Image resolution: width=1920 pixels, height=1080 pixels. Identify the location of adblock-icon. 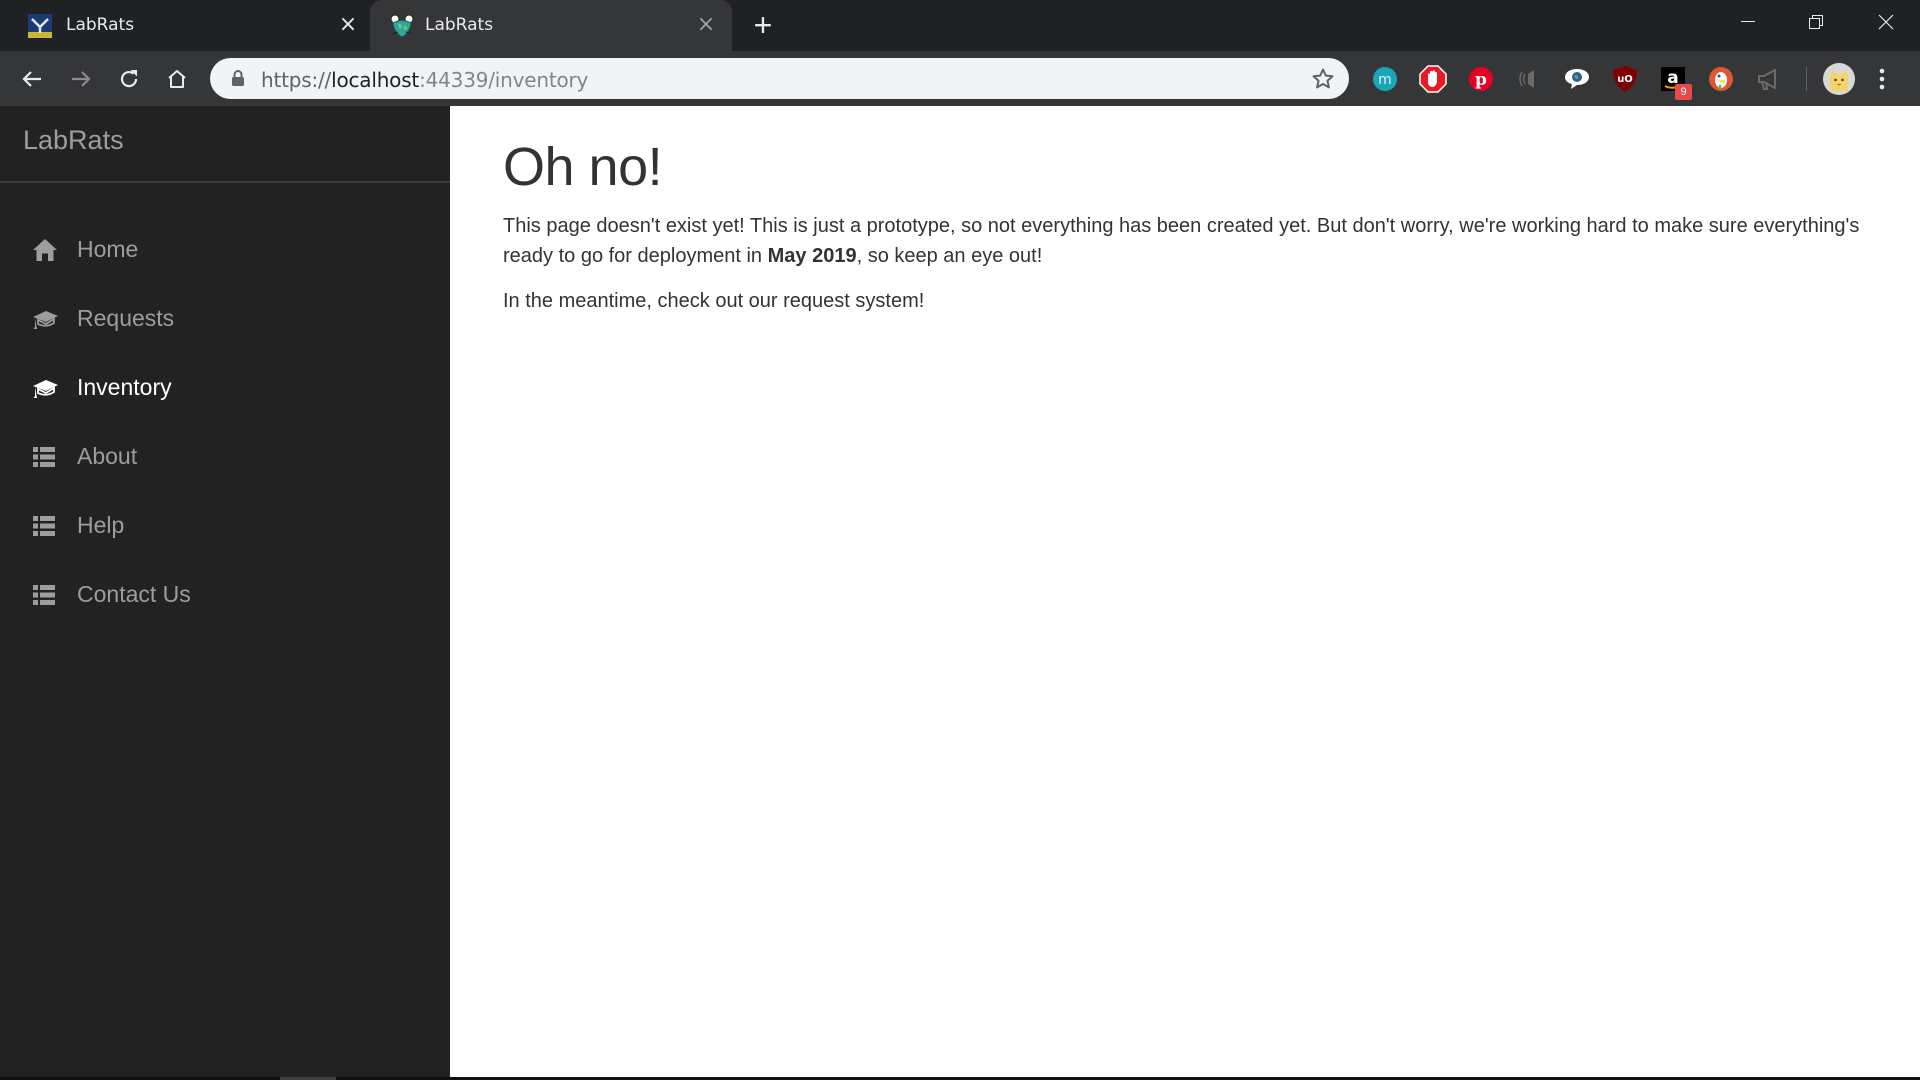
(1433, 79).